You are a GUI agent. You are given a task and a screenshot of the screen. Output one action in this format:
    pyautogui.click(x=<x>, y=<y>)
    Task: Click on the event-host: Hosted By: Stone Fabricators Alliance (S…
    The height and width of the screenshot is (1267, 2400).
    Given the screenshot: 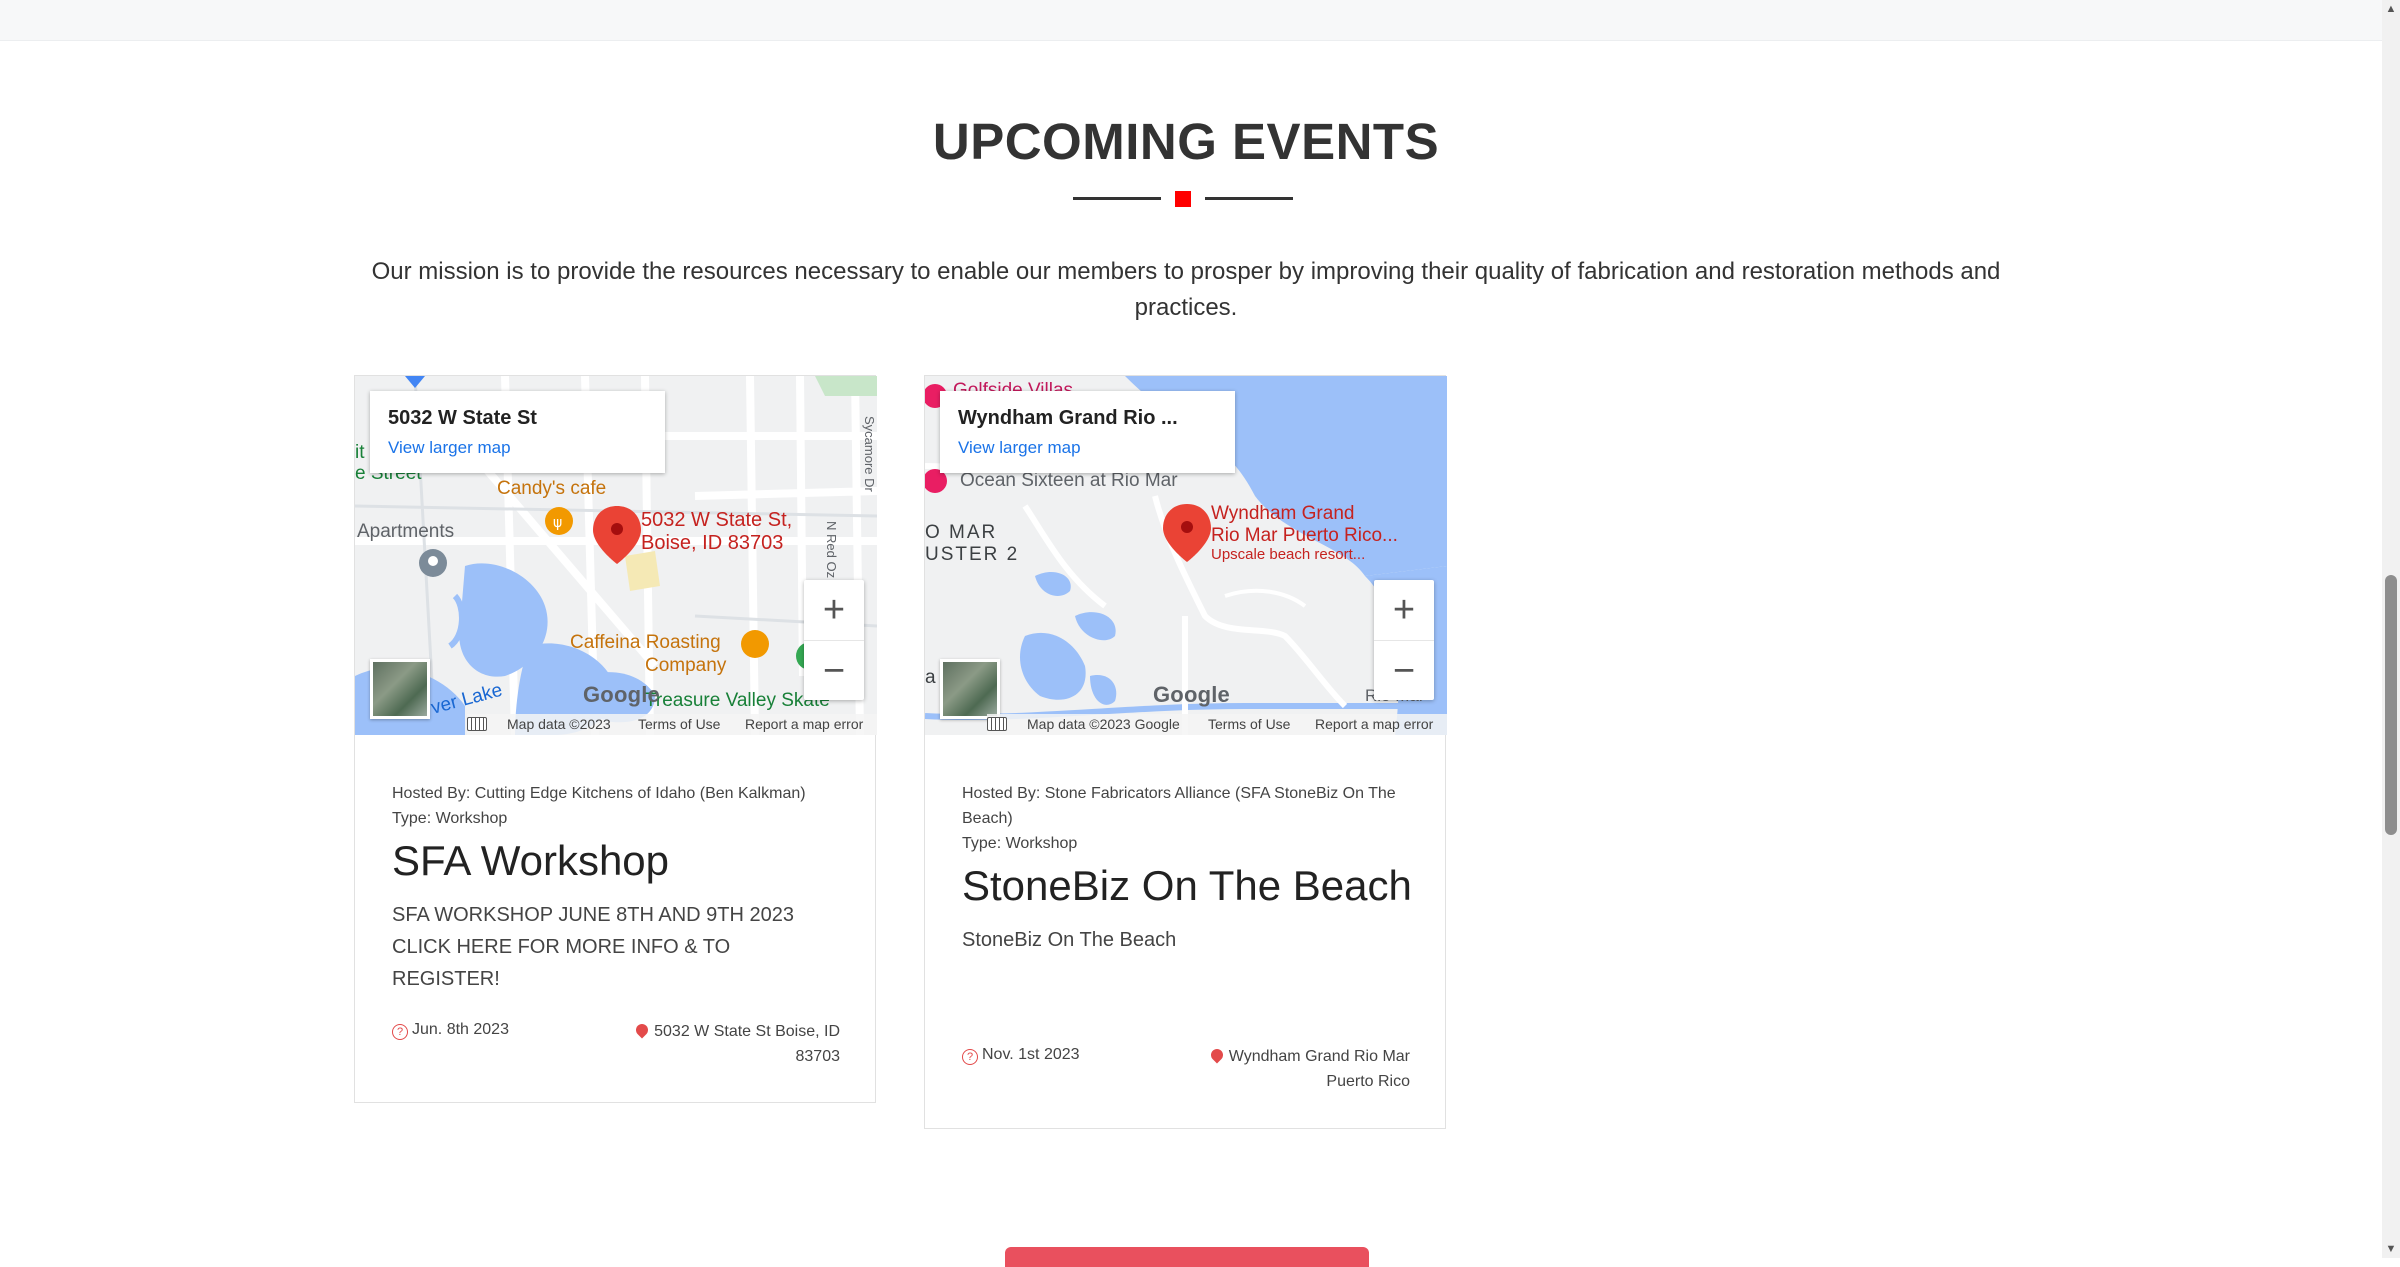 What is the action you would take?
    pyautogui.click(x=1179, y=806)
    